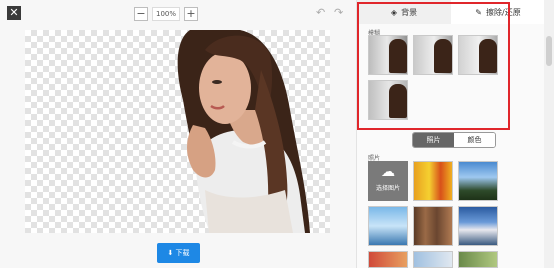 The image size is (554, 268). I want to click on blur-thumb-low, so click(433, 55).